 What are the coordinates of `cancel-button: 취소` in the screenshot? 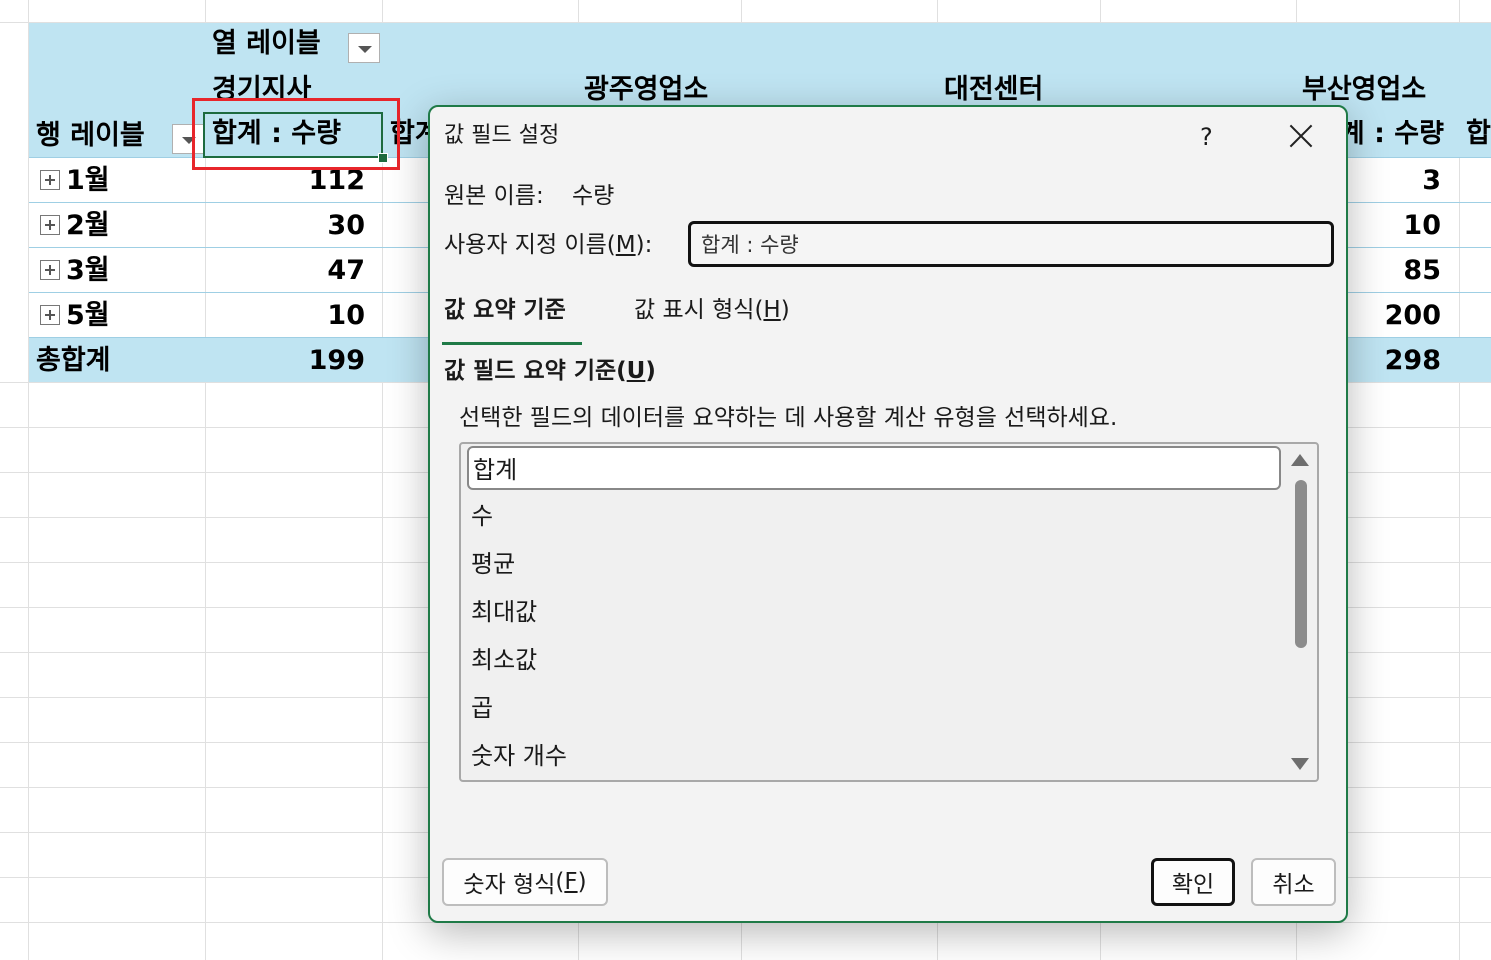 It's located at (1293, 882).